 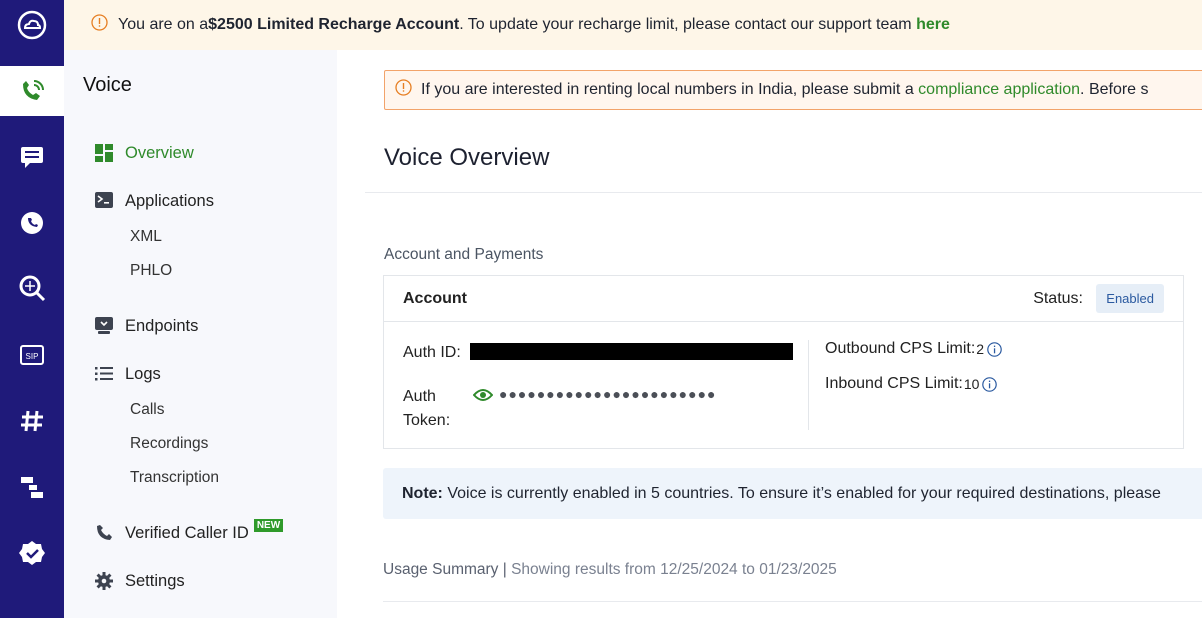 I want to click on account-title: Account, so click(x=435, y=298).